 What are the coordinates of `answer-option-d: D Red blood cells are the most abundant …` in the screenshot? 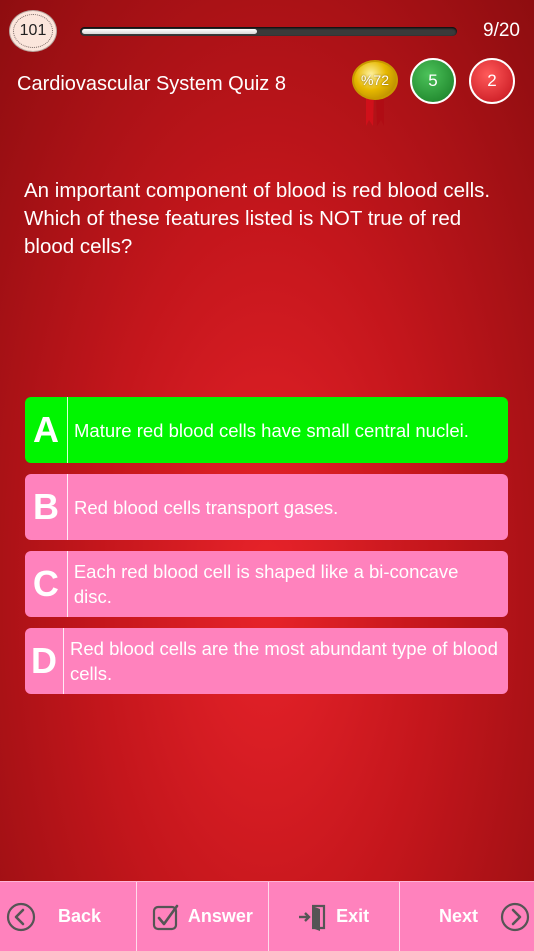 It's located at (266, 661).